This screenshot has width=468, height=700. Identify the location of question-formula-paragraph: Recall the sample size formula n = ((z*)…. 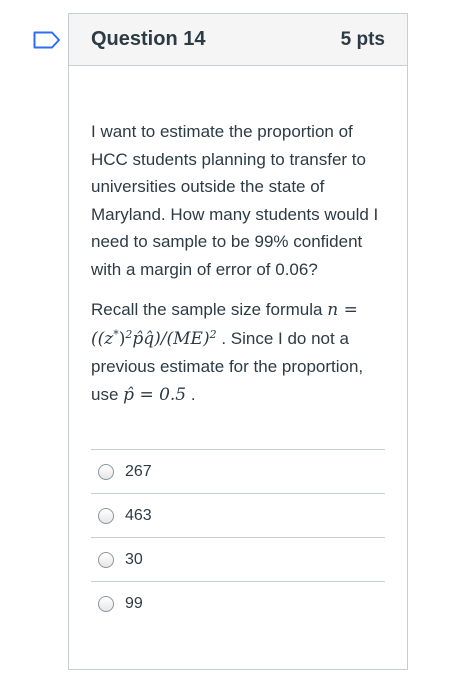
(238, 352).